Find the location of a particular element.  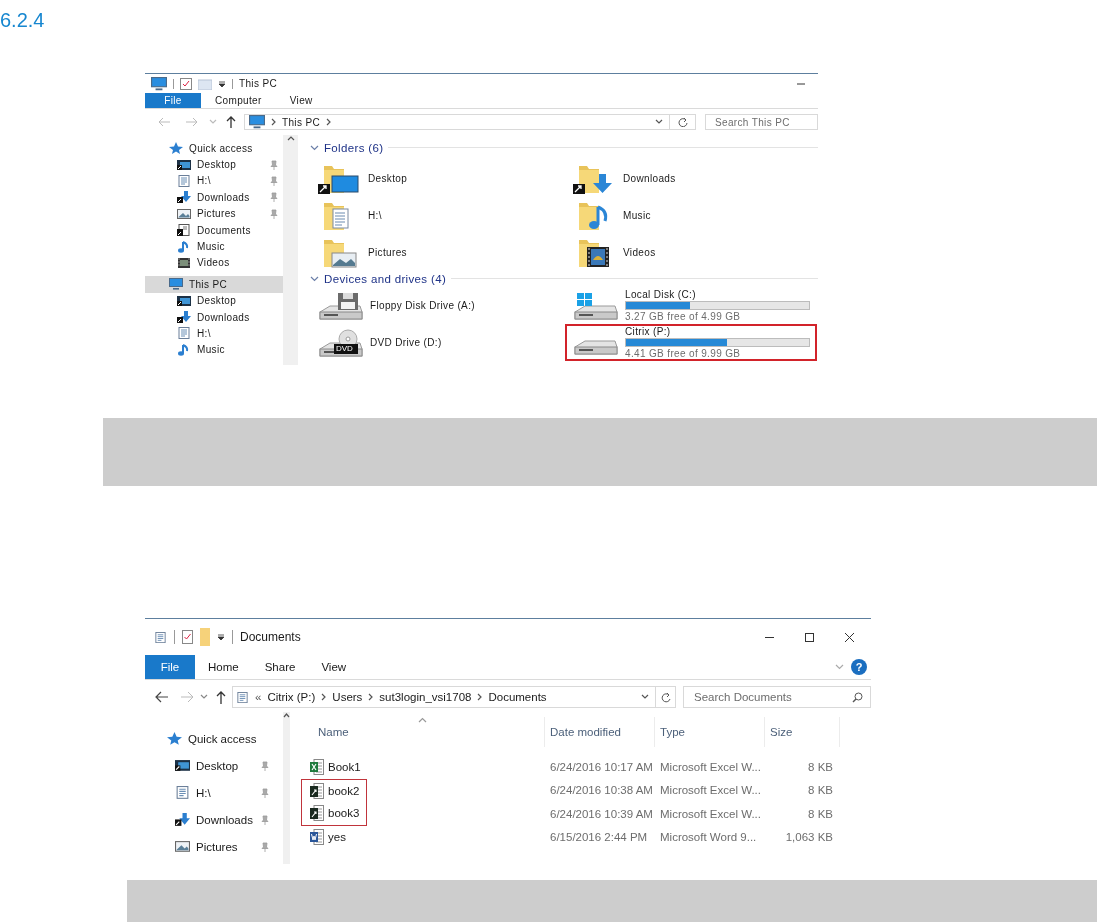

drive-name: Local Disk (C:) is located at coordinates (661, 294).